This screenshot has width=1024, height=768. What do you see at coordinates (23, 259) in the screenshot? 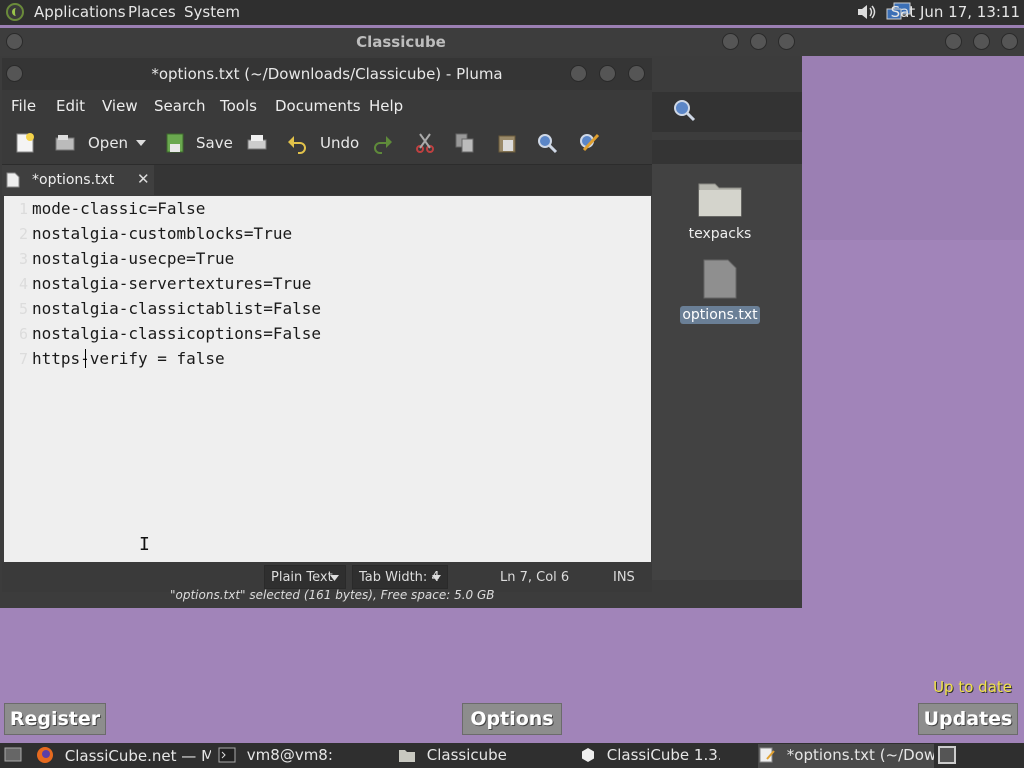
I see `line-number: 3` at bounding box center [23, 259].